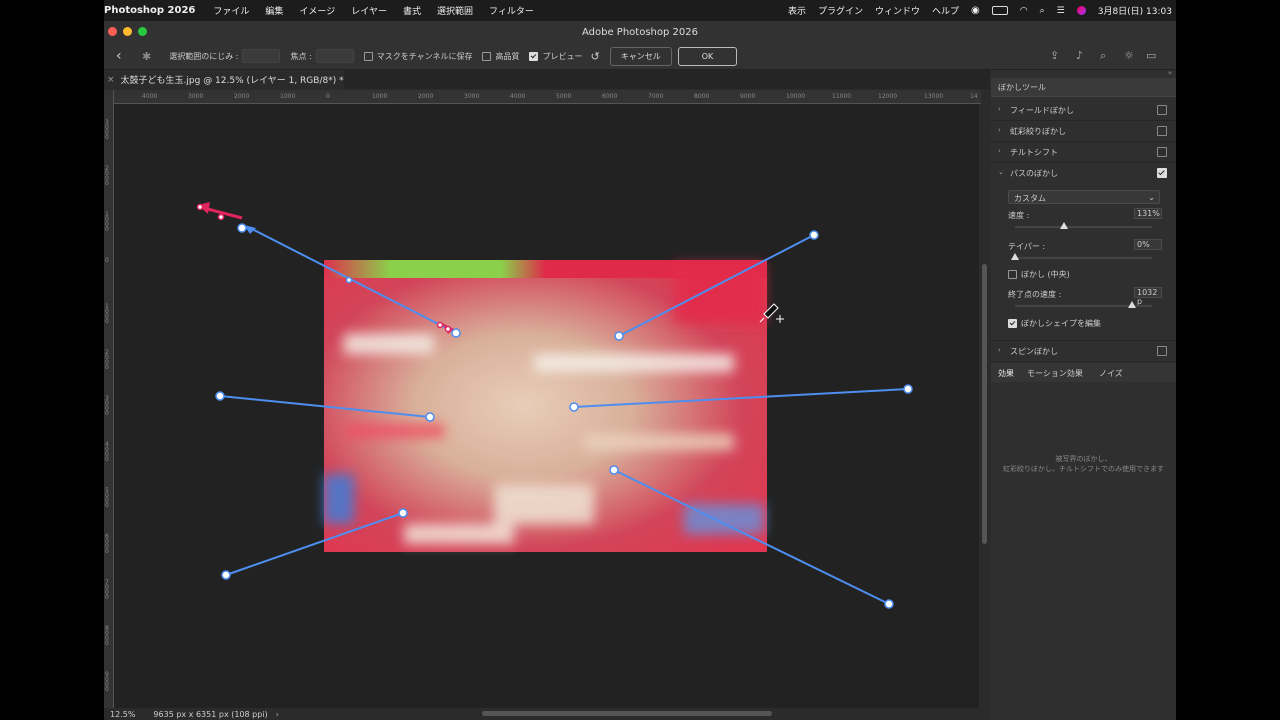 The width and height of the screenshot is (1280, 720). I want to click on edit-shapes-option: ぼかしシェイプを編集, so click(1054, 323).